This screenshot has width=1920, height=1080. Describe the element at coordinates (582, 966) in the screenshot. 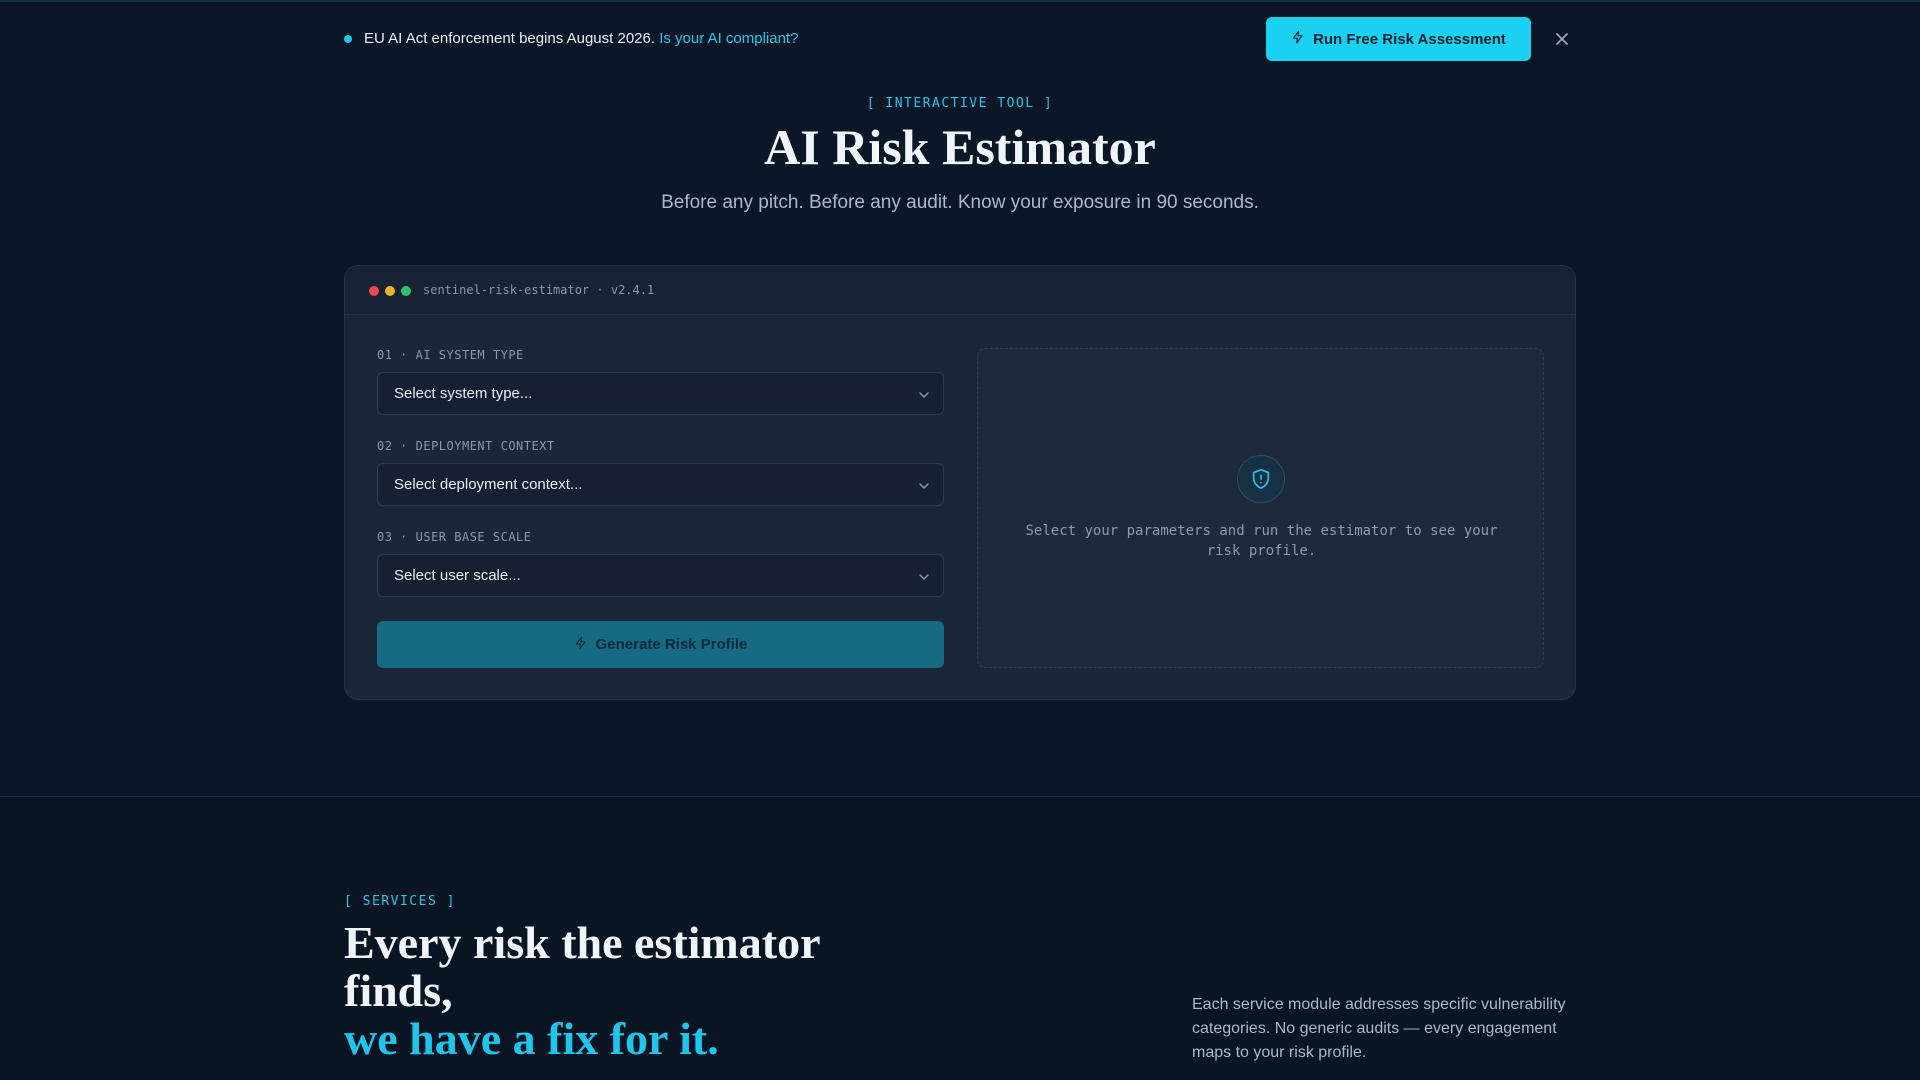

I see `services-heading-line1: Every risk the estimator finds,` at that location.